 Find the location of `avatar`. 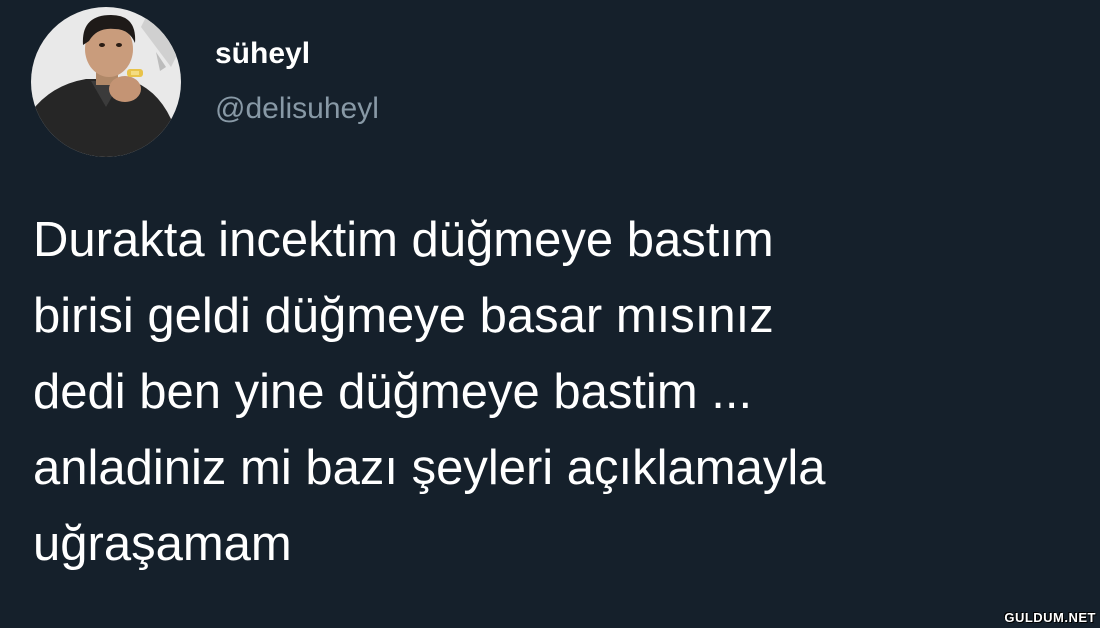

avatar is located at coordinates (106, 82).